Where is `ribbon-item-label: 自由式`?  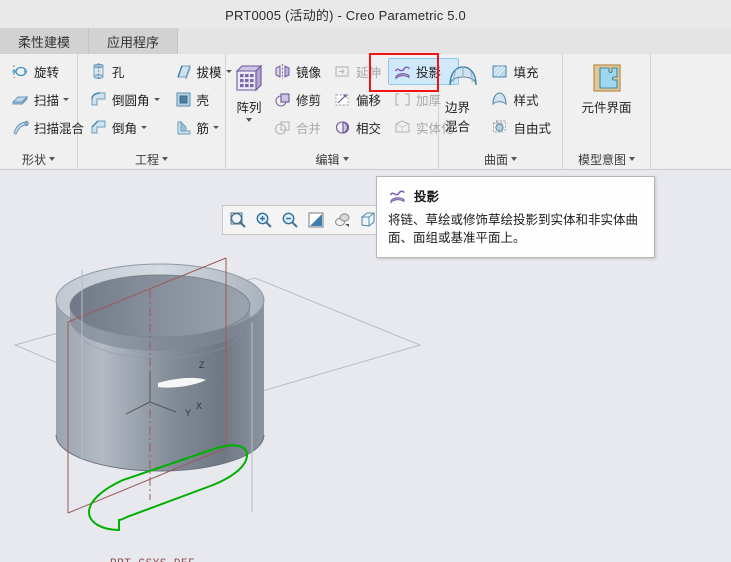
ribbon-item-label: 自由式 is located at coordinates (532, 129).